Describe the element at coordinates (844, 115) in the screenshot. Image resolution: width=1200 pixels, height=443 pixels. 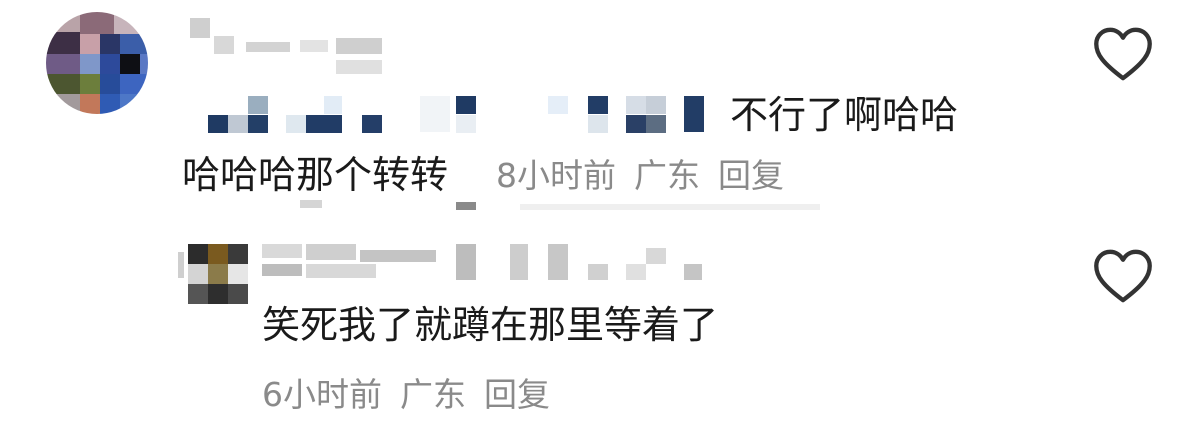
I see `comment-text-tail: 不行了啊哈哈` at that location.